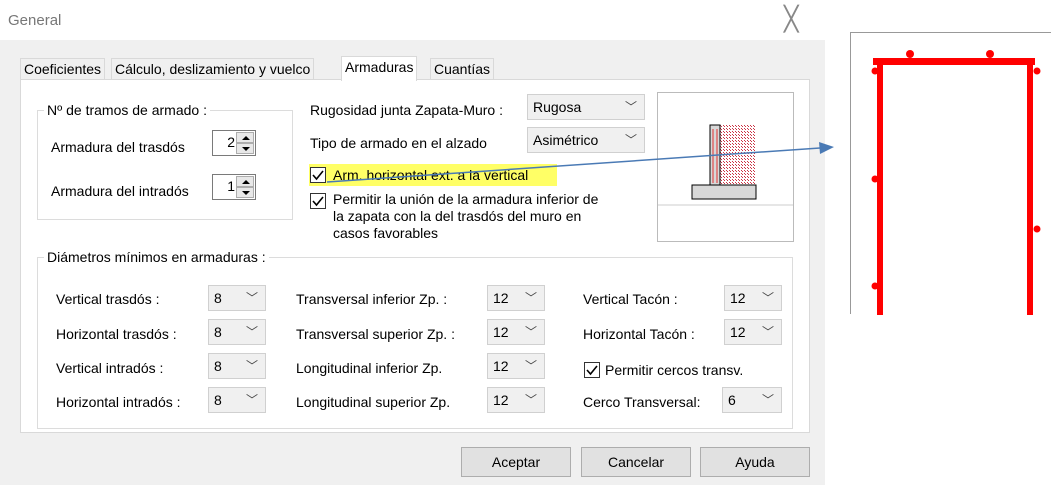  I want to click on tab-armaduras: Armaduras, so click(379, 68).